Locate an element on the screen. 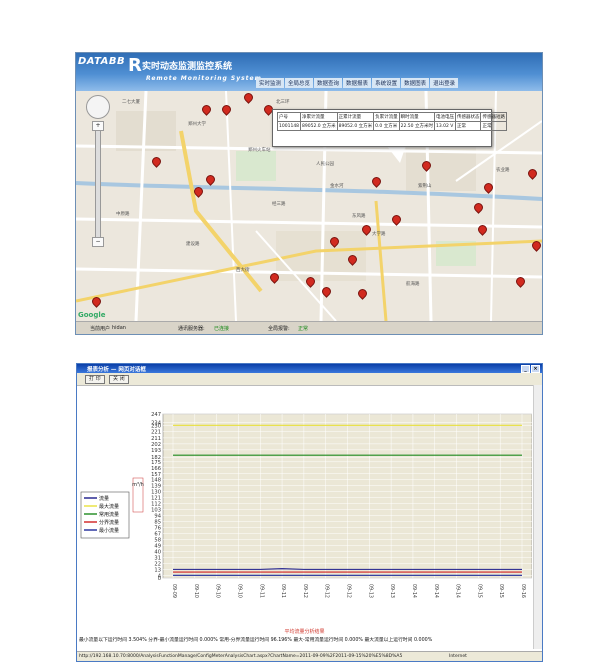 The image size is (594, 671). popup-cell: 22.50 立方米时 is located at coordinates (416, 126).